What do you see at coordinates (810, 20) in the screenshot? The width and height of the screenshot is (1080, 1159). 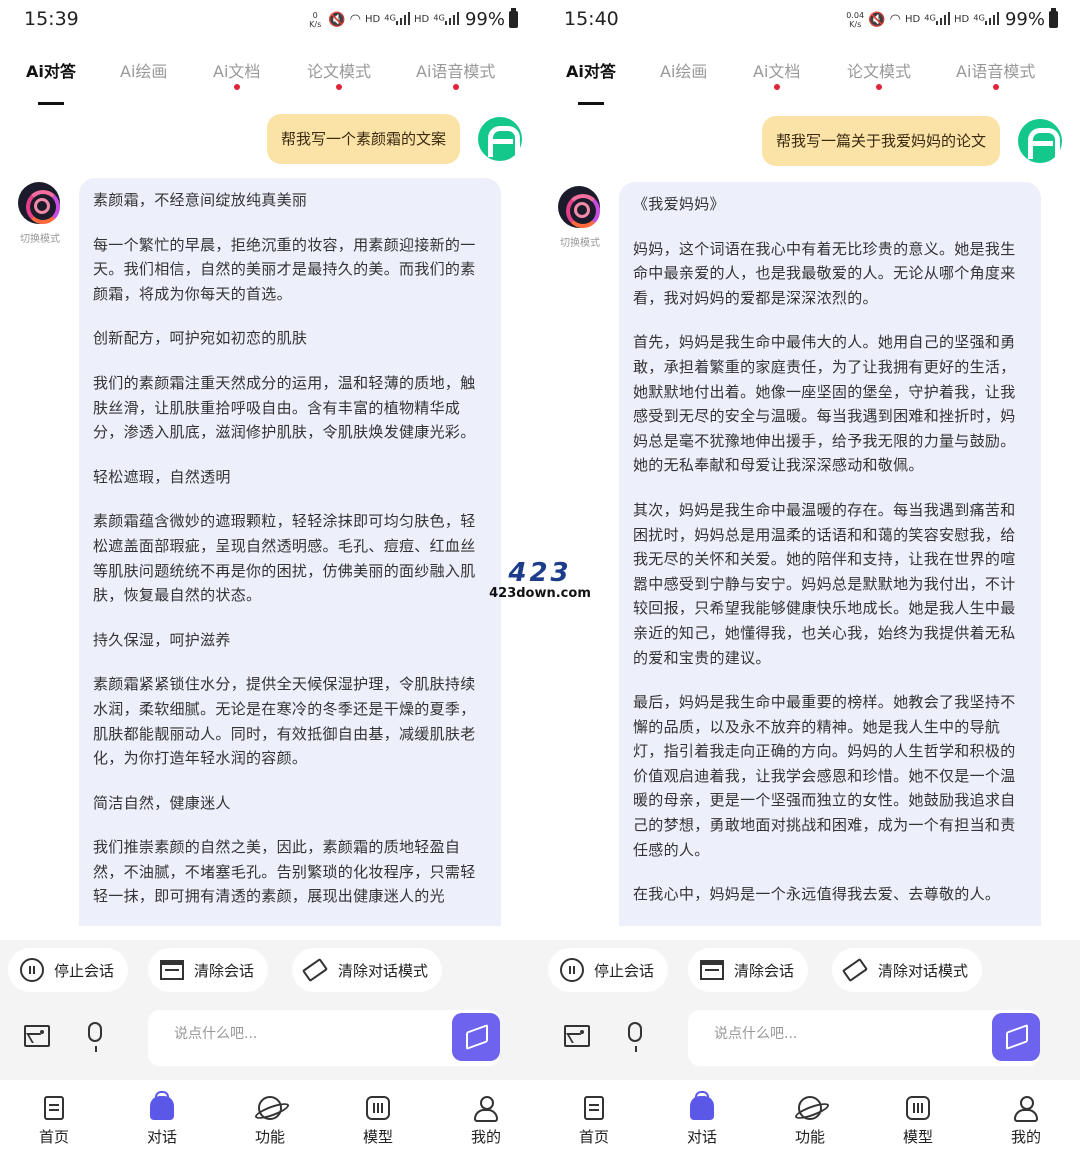 I see `status-bar: 15:40 0.04 K/s 🔇 ◠ HD 4G HD 4G 99%` at bounding box center [810, 20].